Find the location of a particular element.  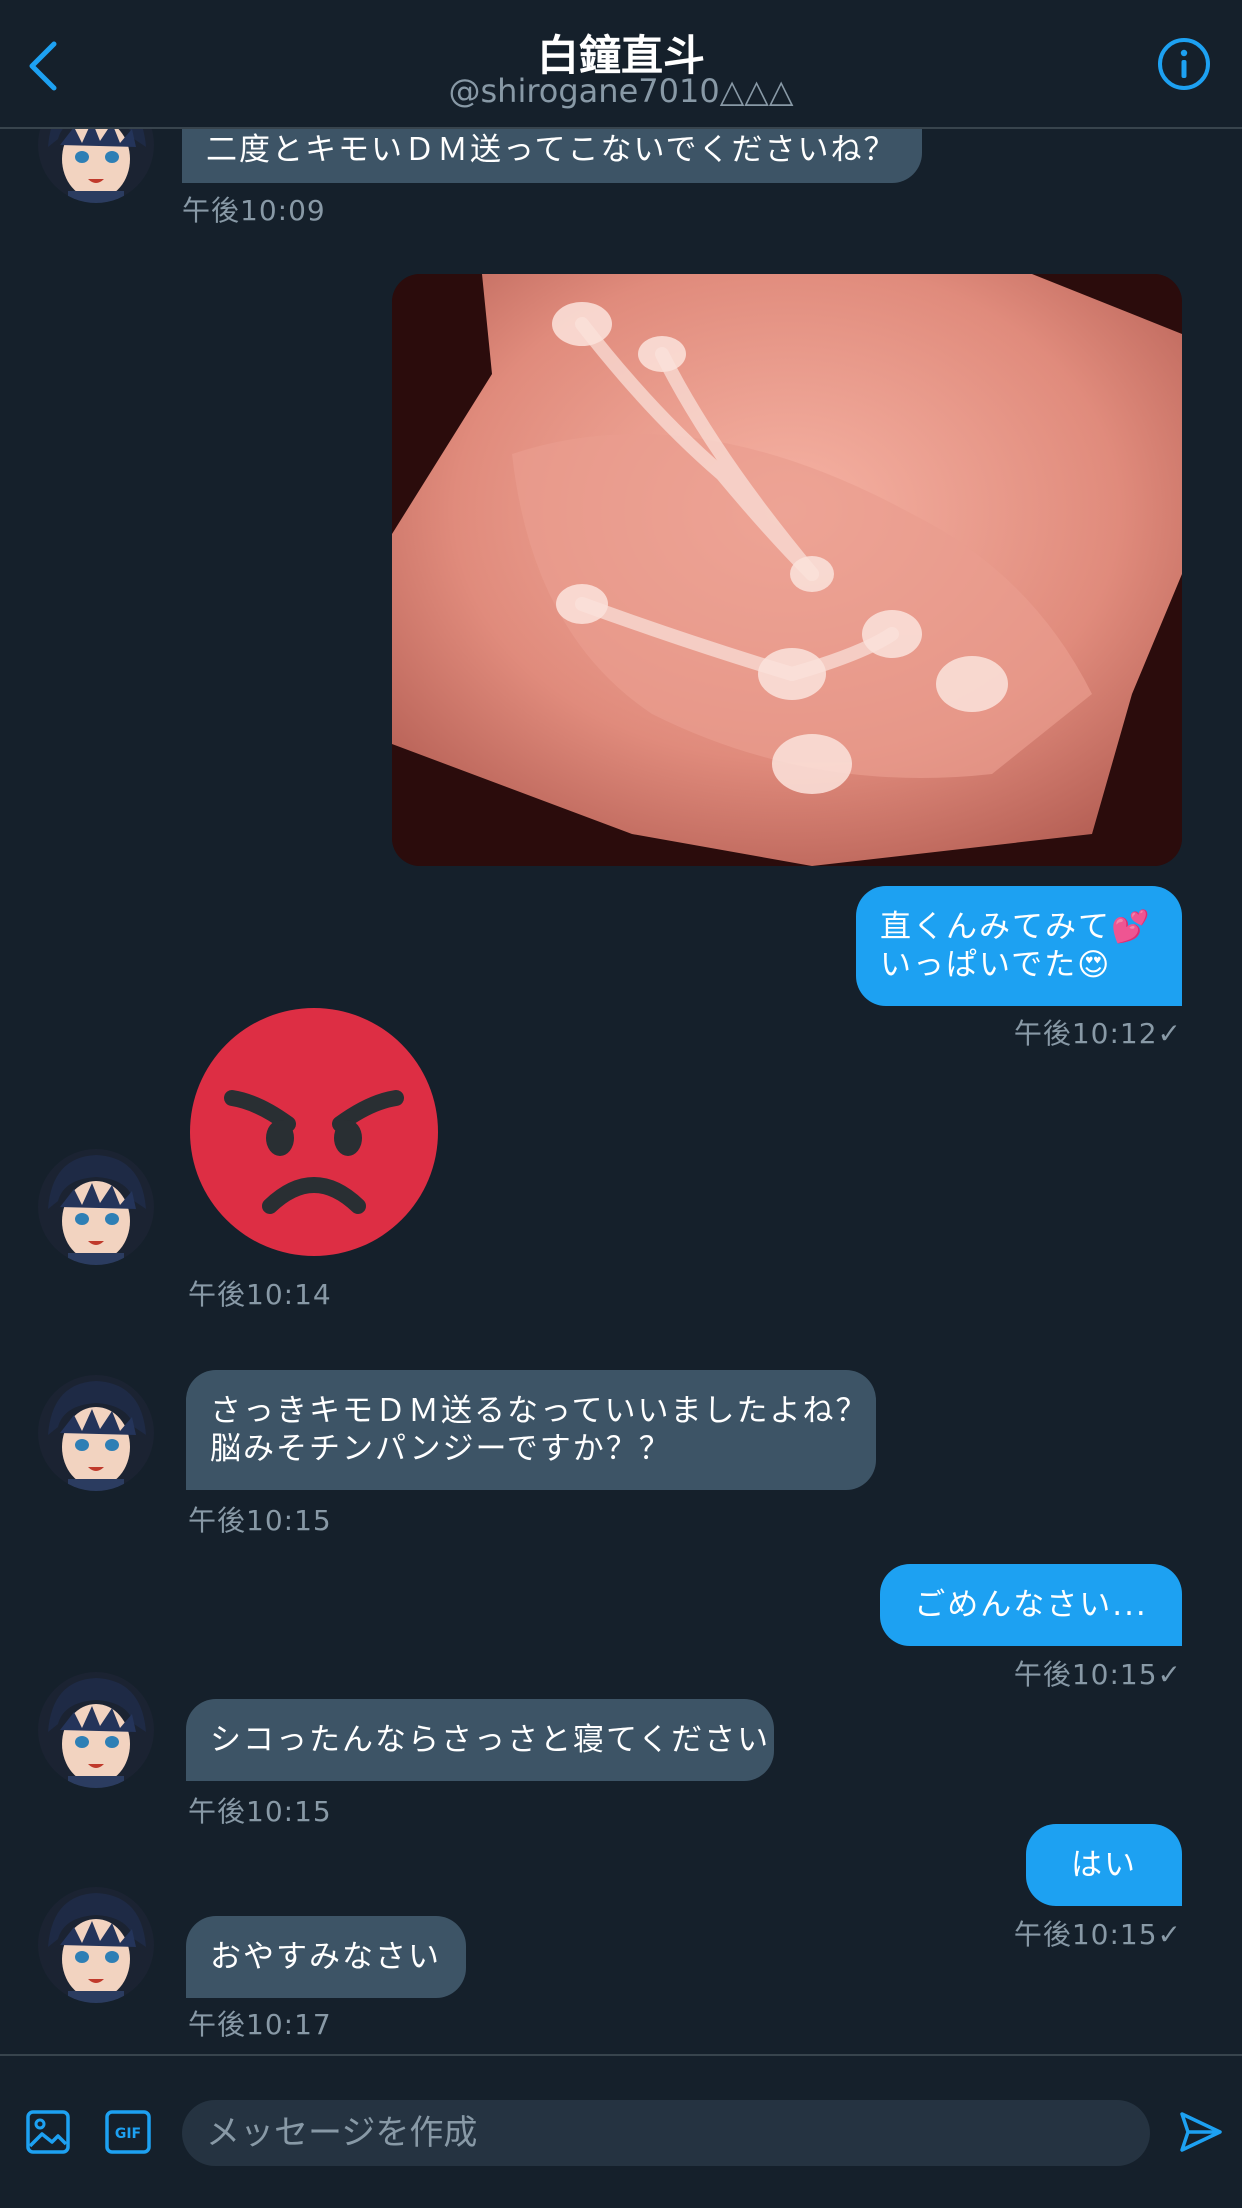

message-bubble-incoming: 二度とキモいＤＭ送ってこないでくださいね？ is located at coordinates (552, 155).